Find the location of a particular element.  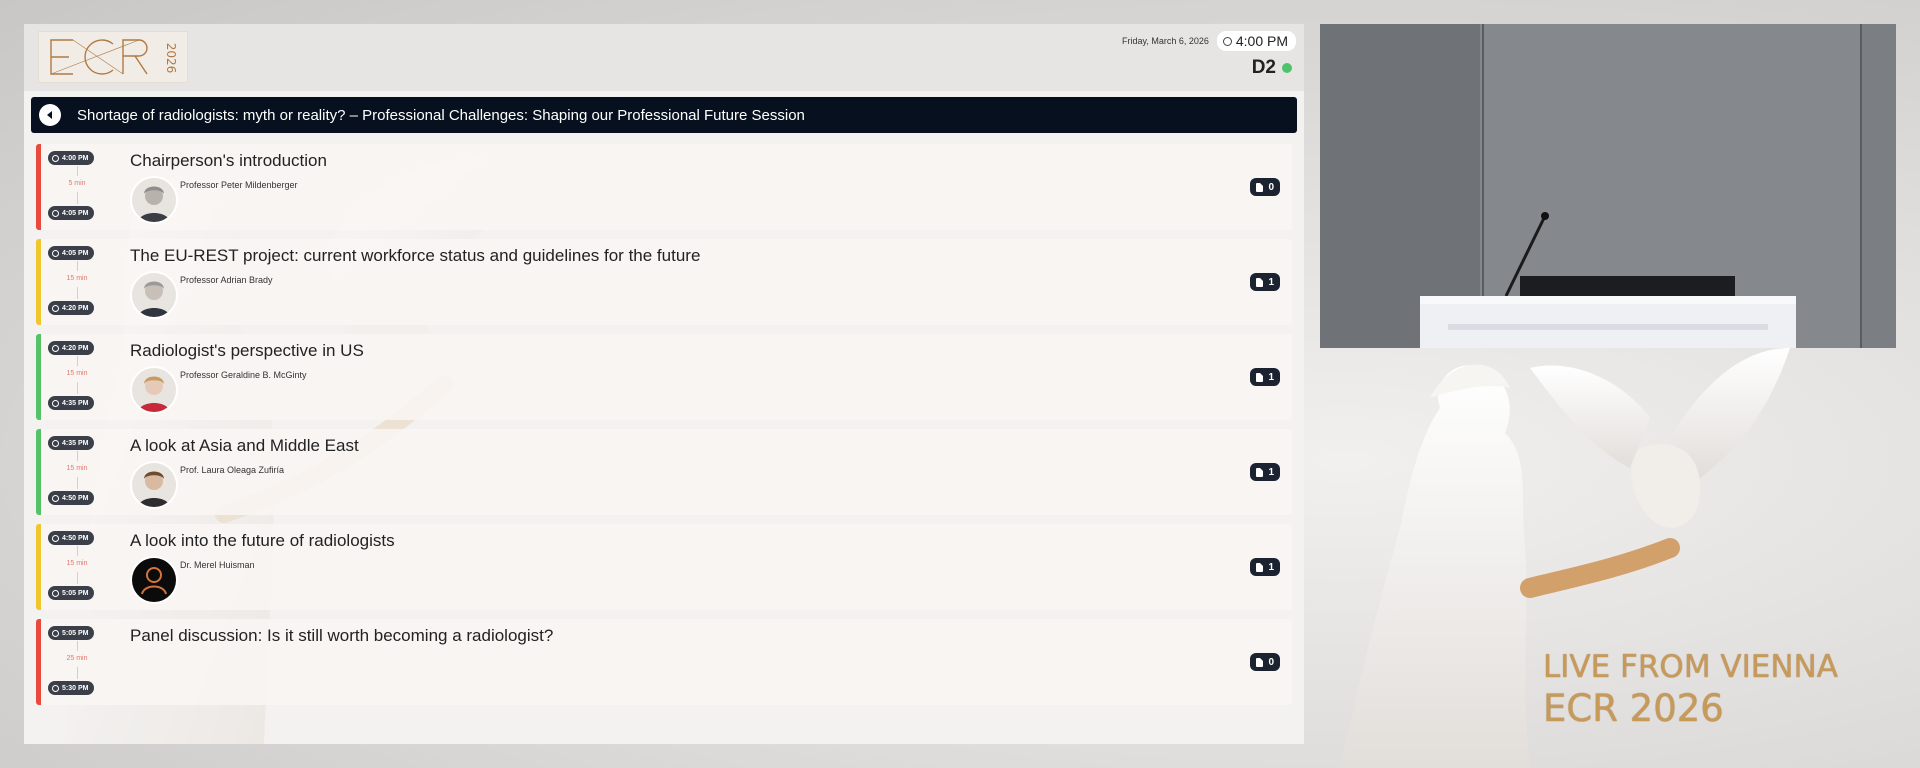

start-time-badge-text: 4:35 PM is located at coordinates (75, 443).